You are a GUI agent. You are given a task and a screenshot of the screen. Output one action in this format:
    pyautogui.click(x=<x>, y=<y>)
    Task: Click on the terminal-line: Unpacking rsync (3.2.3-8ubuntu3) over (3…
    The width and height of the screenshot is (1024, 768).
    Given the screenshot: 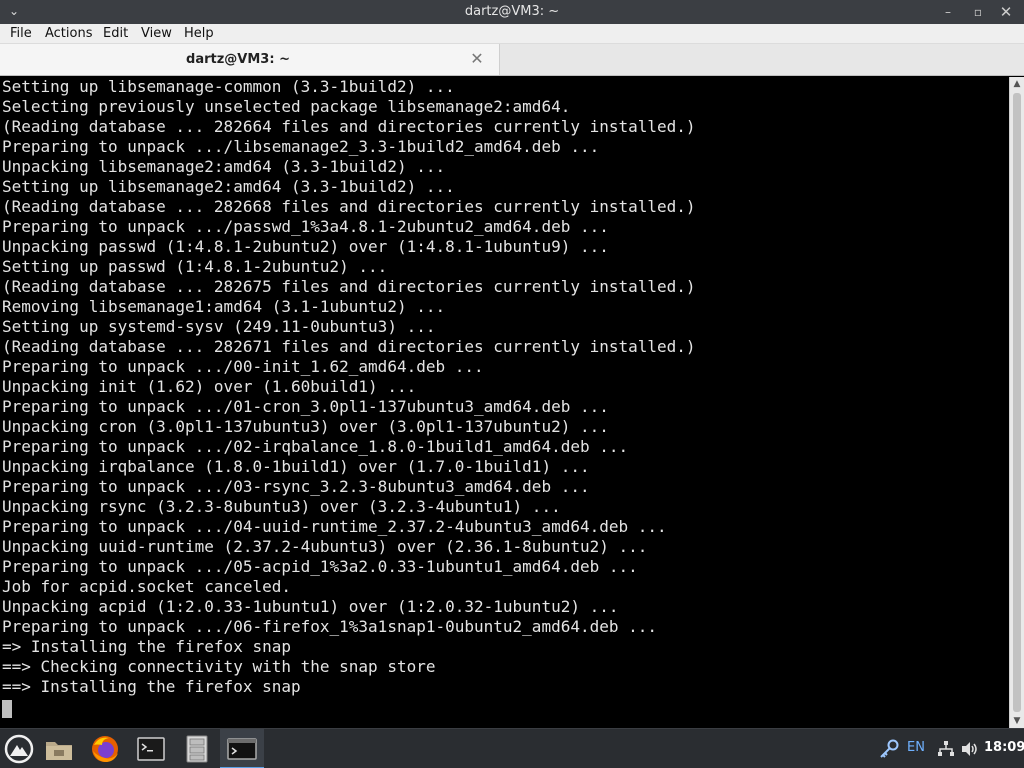 What is the action you would take?
    pyautogui.click(x=281, y=506)
    